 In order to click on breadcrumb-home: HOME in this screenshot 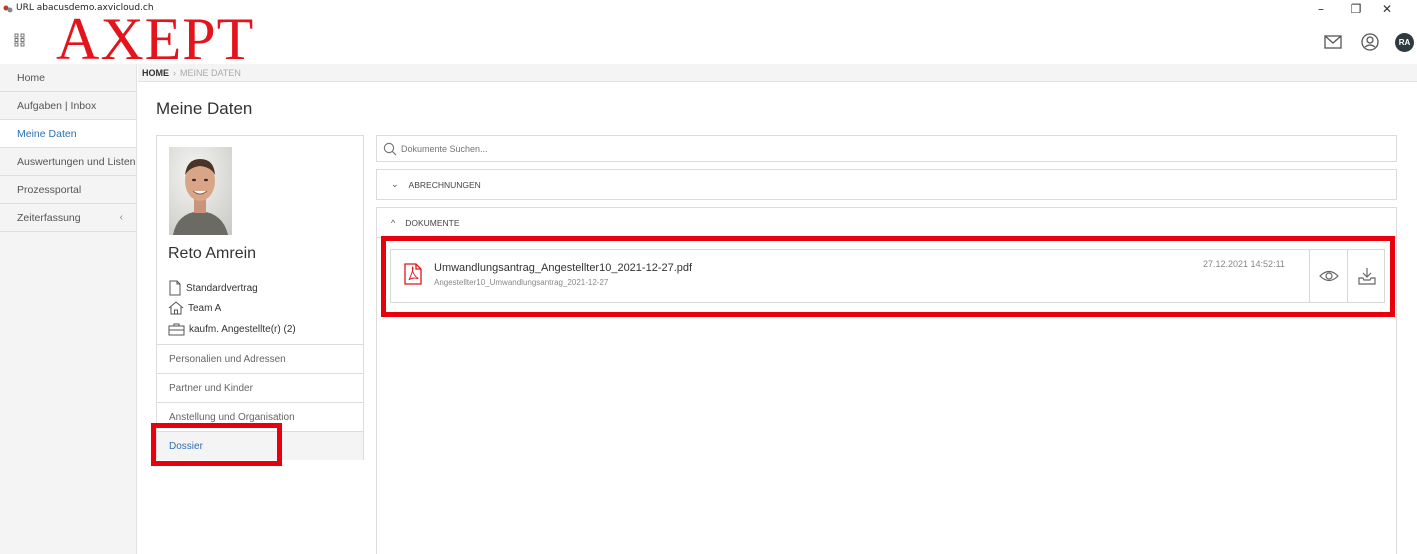, I will do `click(155, 73)`.